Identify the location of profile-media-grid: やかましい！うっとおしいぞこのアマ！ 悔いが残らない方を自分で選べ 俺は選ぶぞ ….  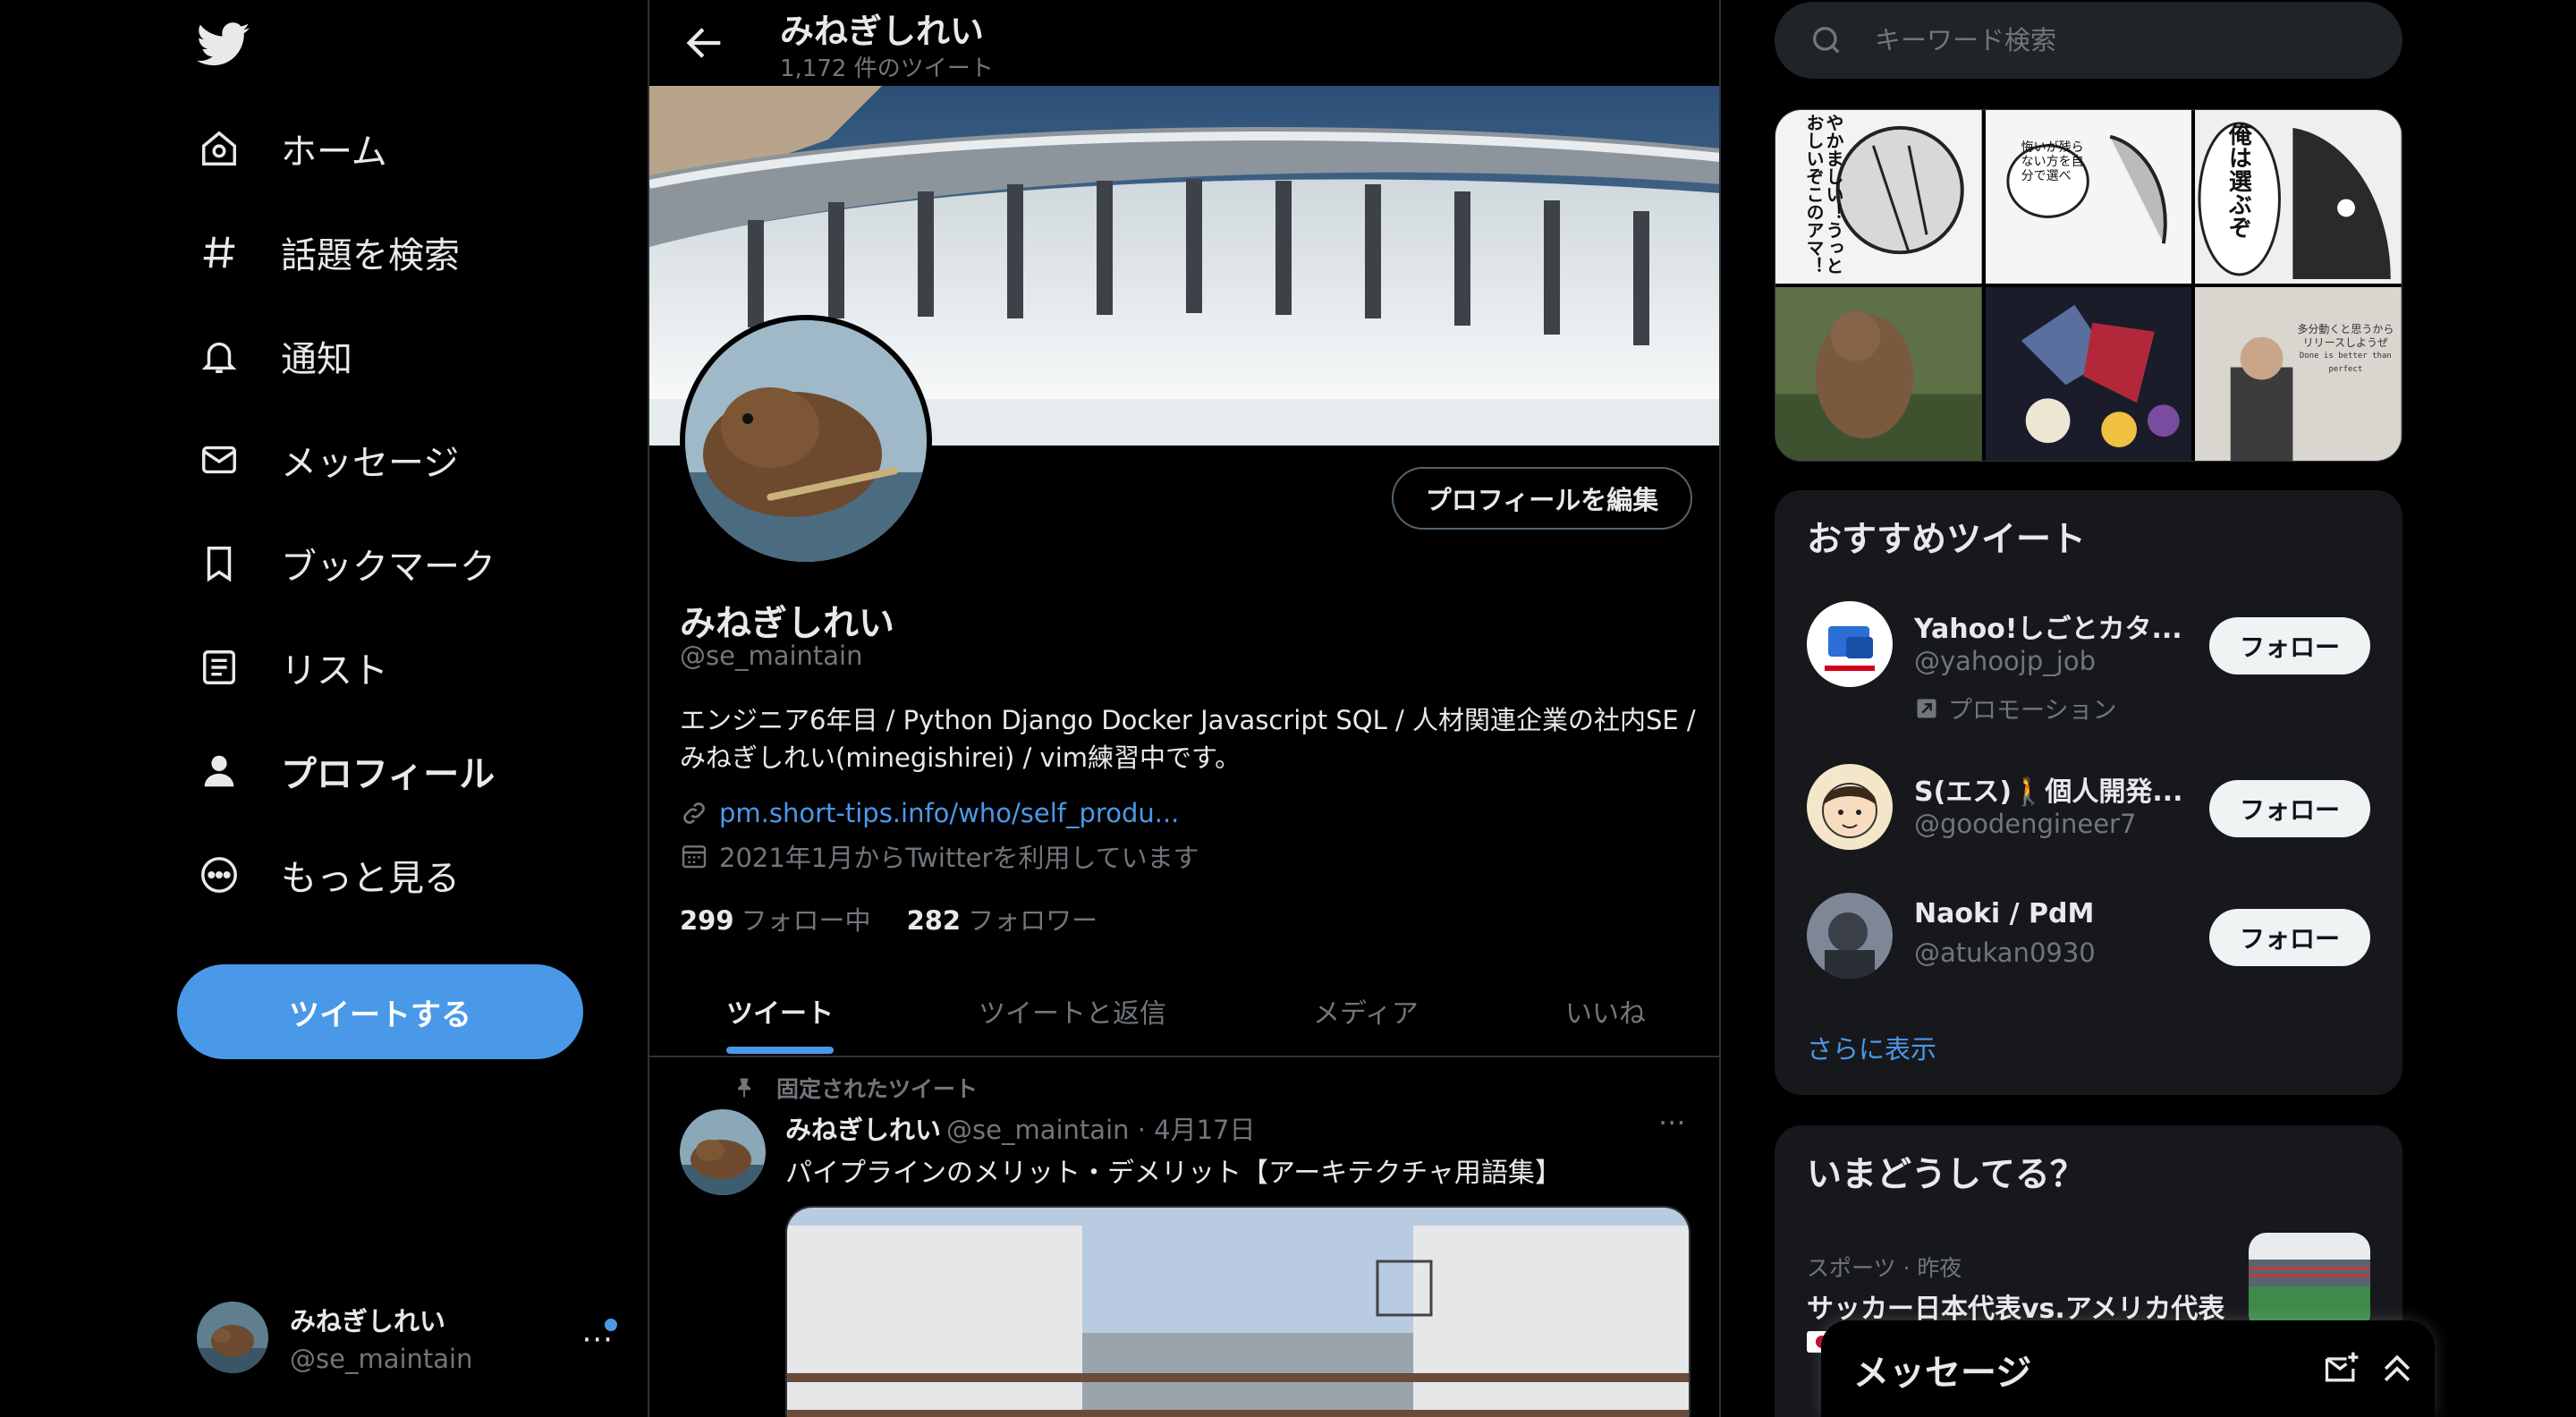
(2088, 285).